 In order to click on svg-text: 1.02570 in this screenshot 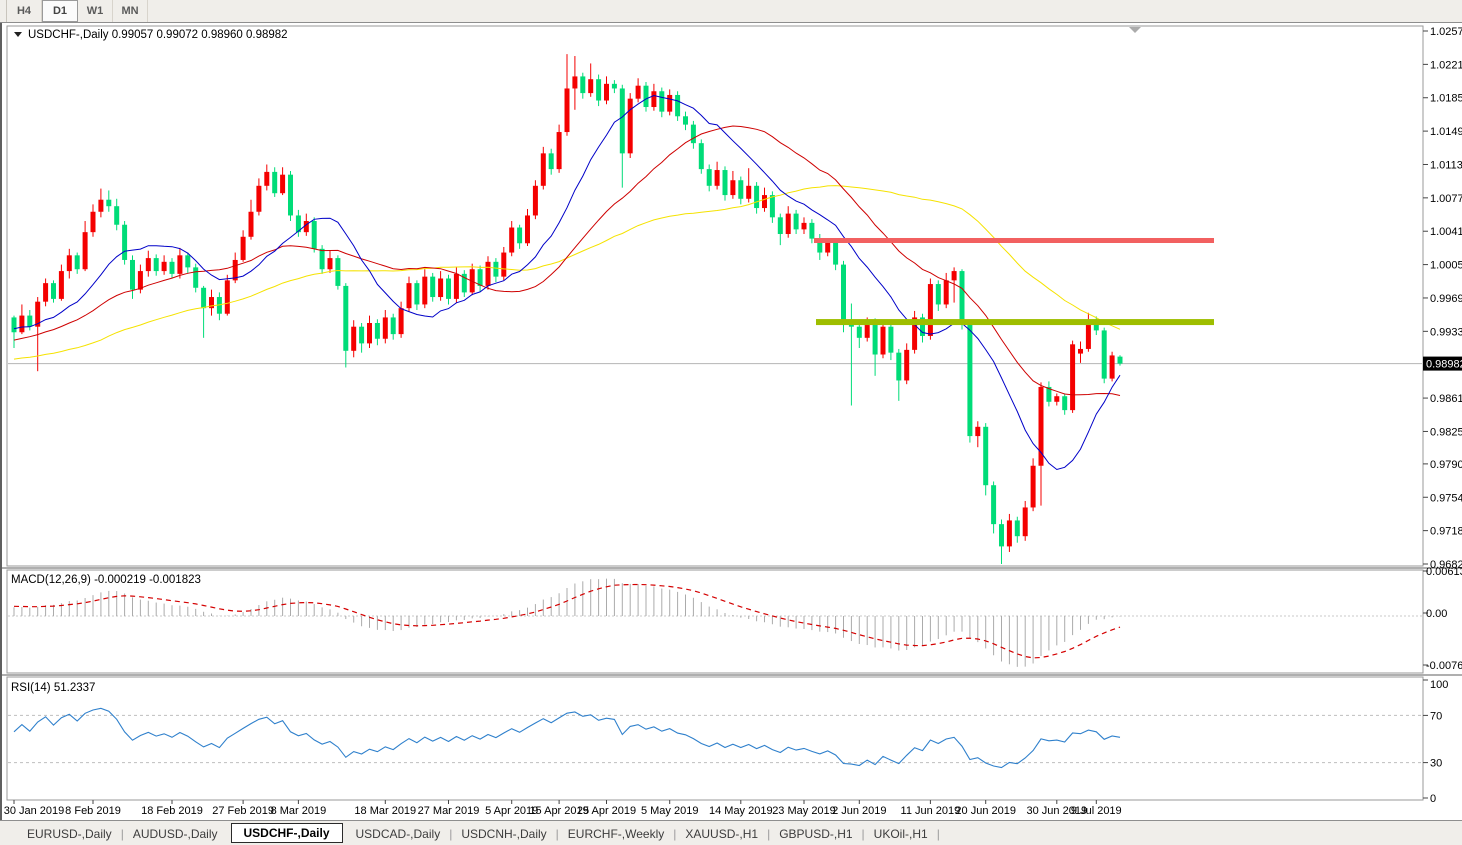, I will do `click(1446, 32)`.